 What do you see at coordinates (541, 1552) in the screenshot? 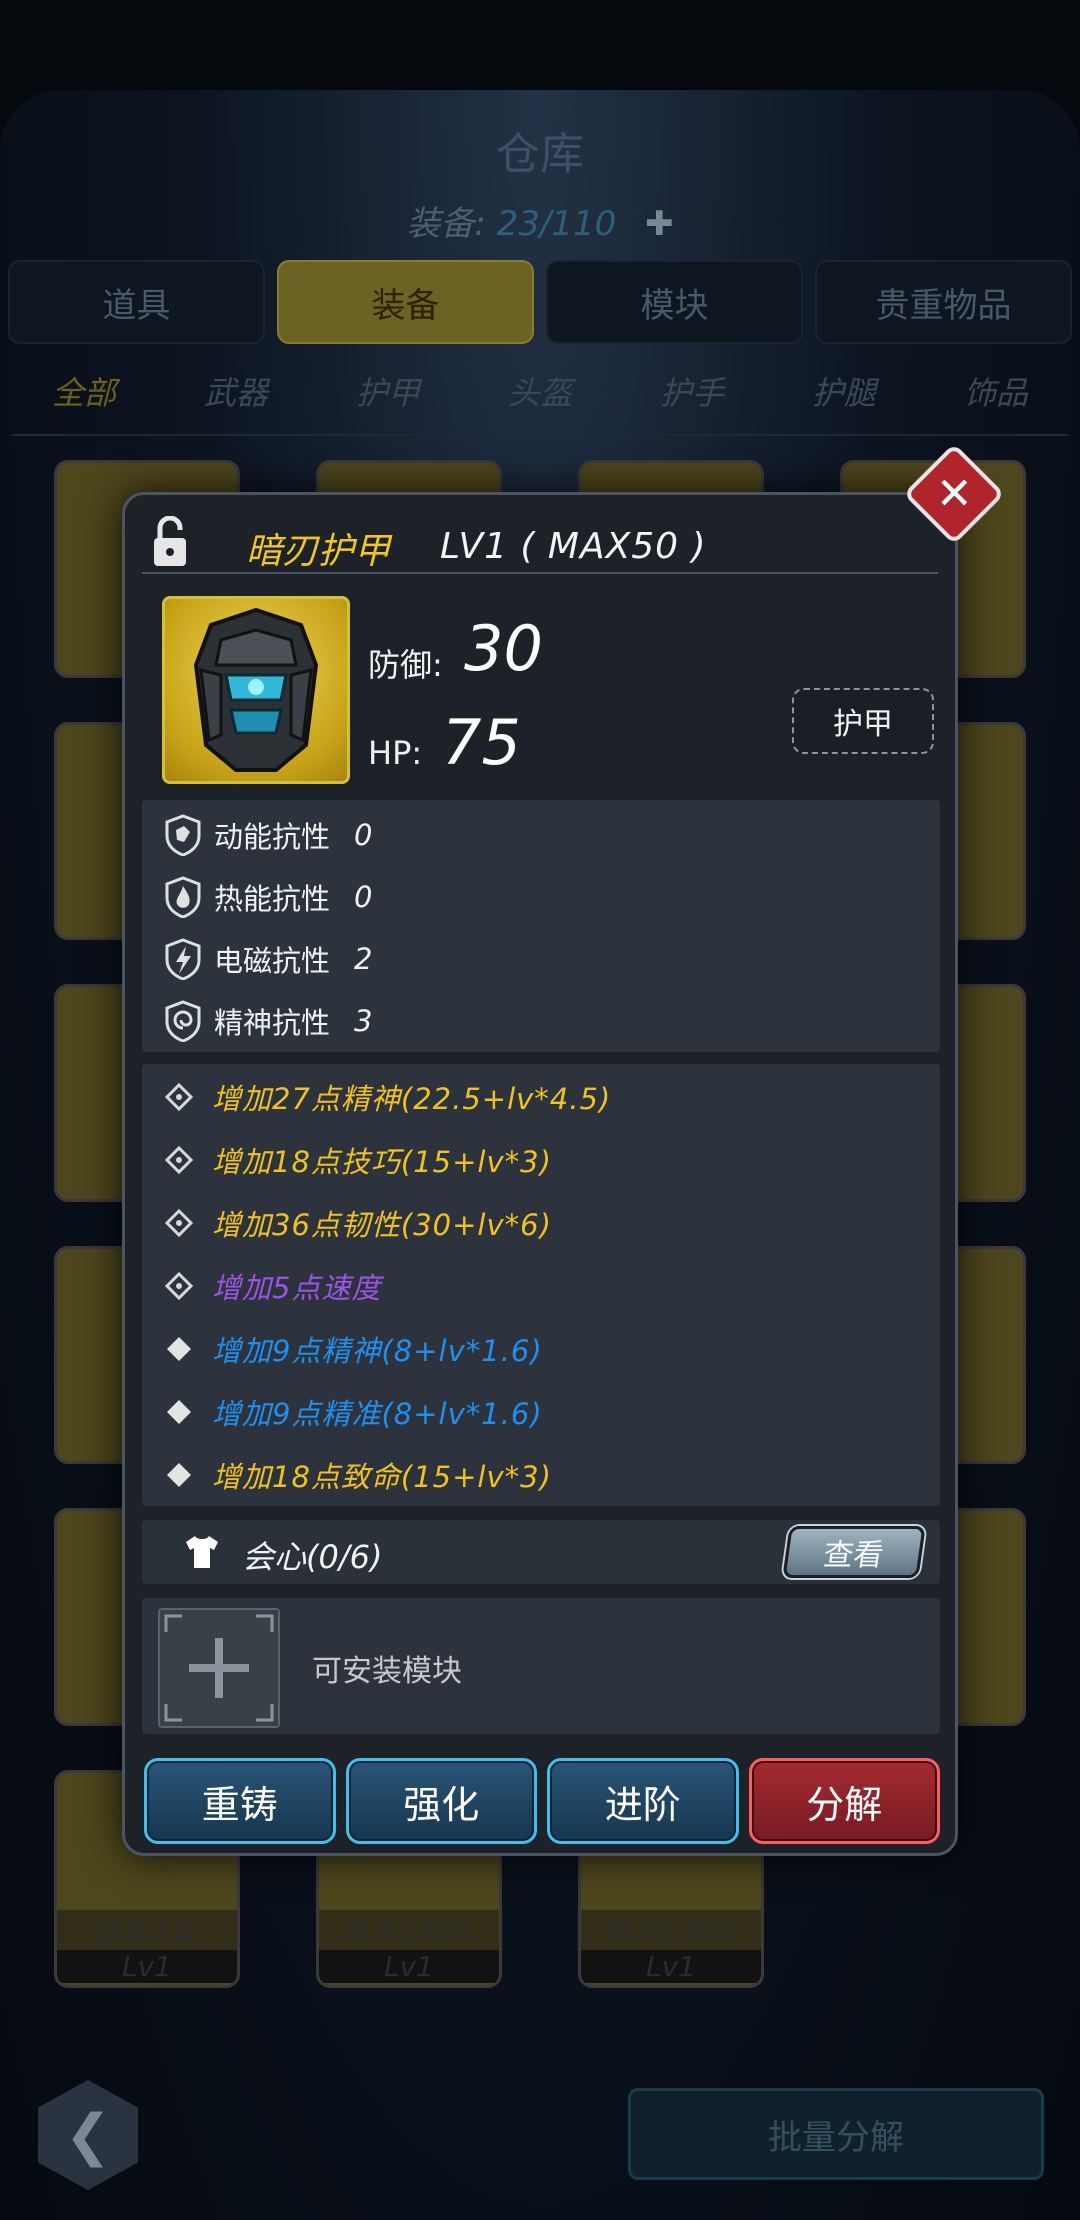
I see `set-bonus-panel: 会心(0/6) 查看` at bounding box center [541, 1552].